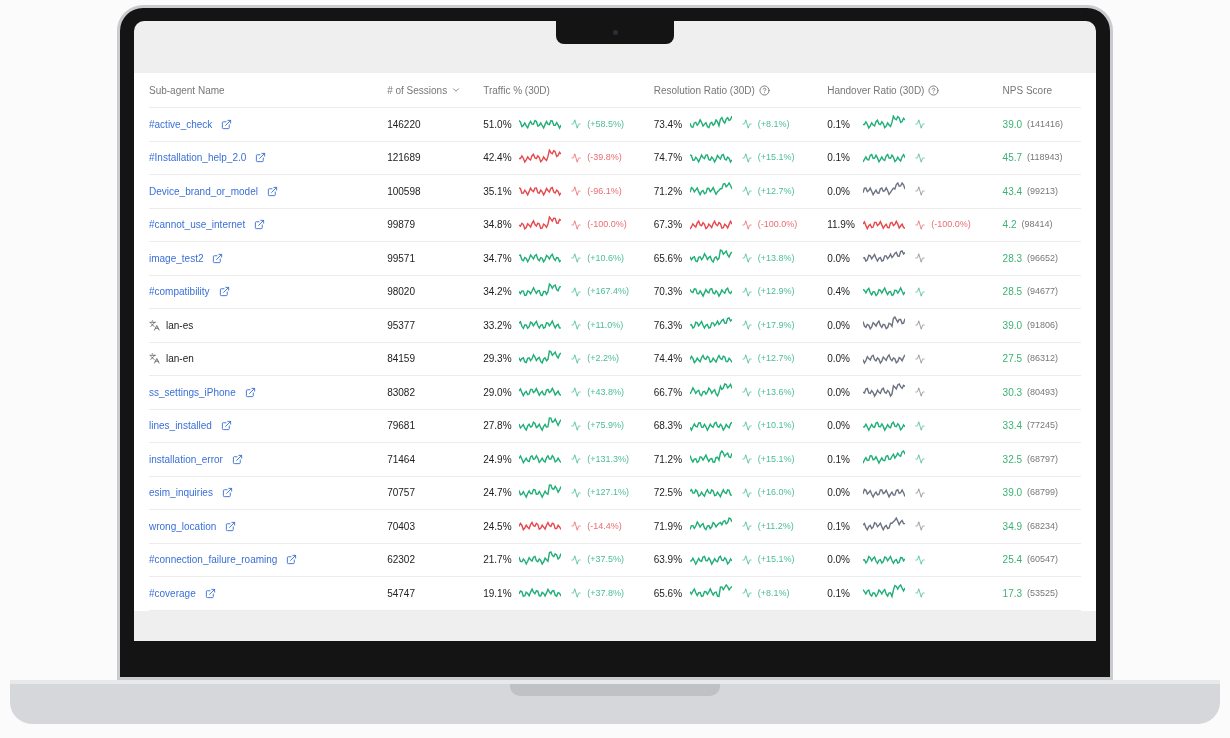 The image size is (1230, 738). What do you see at coordinates (181, 124) in the screenshot?
I see `agent-link: #active_check` at bounding box center [181, 124].